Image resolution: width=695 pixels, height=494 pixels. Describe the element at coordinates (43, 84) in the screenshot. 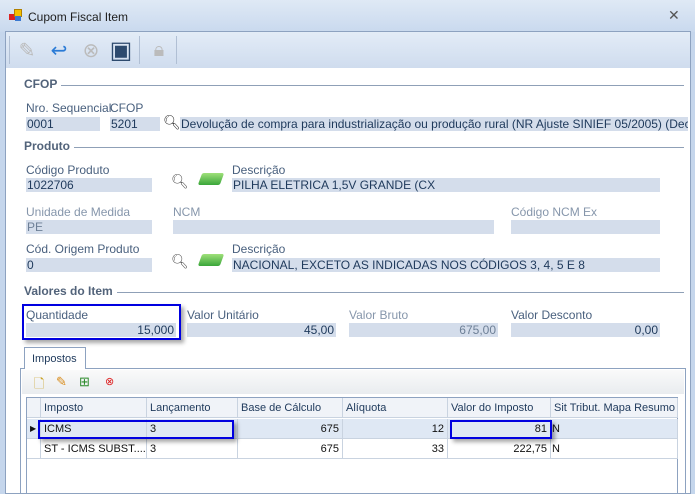

I see `section-cfop: CFOP` at that location.